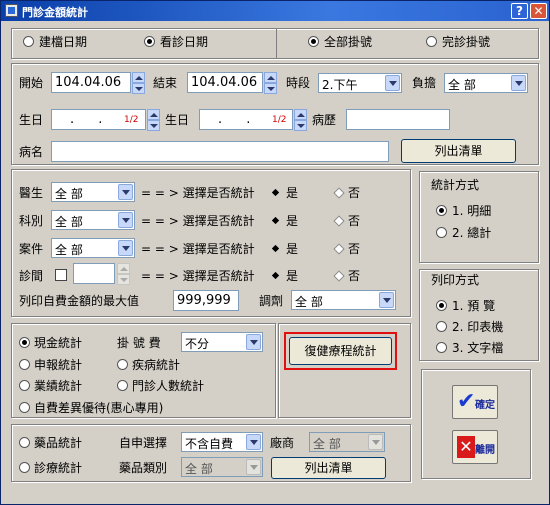 Image resolution: width=550 pixels, height=505 pixels. I want to click on radio-stat-total, so click(441, 232).